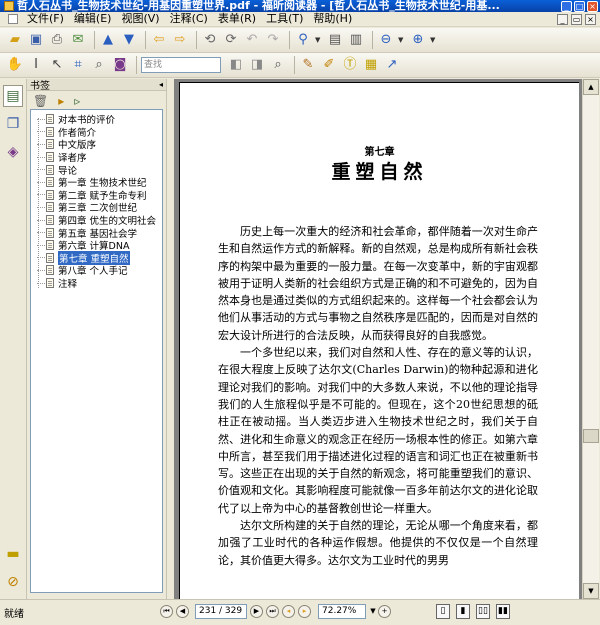 Image resolution: width=600 pixels, height=625 pixels. Describe the element at coordinates (140, 19) in the screenshot. I see `menu-view: 视图(V)` at that location.